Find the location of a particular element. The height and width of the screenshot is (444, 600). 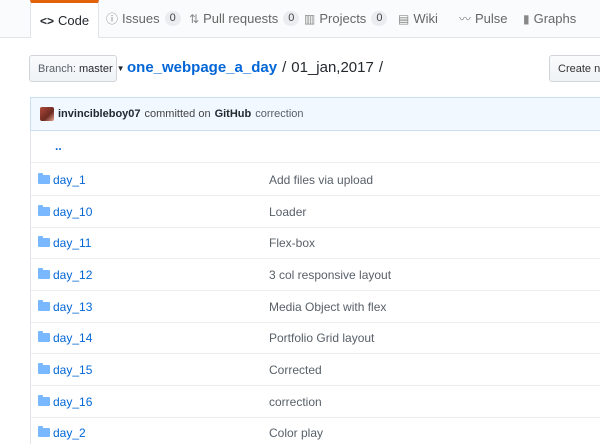

folder-link: day_10 is located at coordinates (72, 212).